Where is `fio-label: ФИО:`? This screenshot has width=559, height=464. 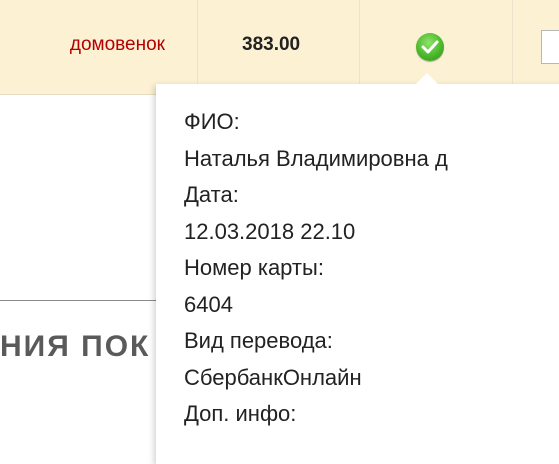 fio-label: ФИО: is located at coordinates (212, 121).